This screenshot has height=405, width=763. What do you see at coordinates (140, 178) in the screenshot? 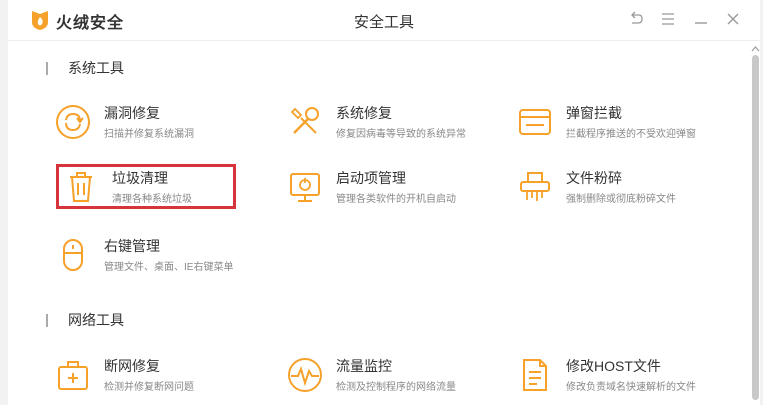
I see `tool-name: 垃圾清理` at bounding box center [140, 178].